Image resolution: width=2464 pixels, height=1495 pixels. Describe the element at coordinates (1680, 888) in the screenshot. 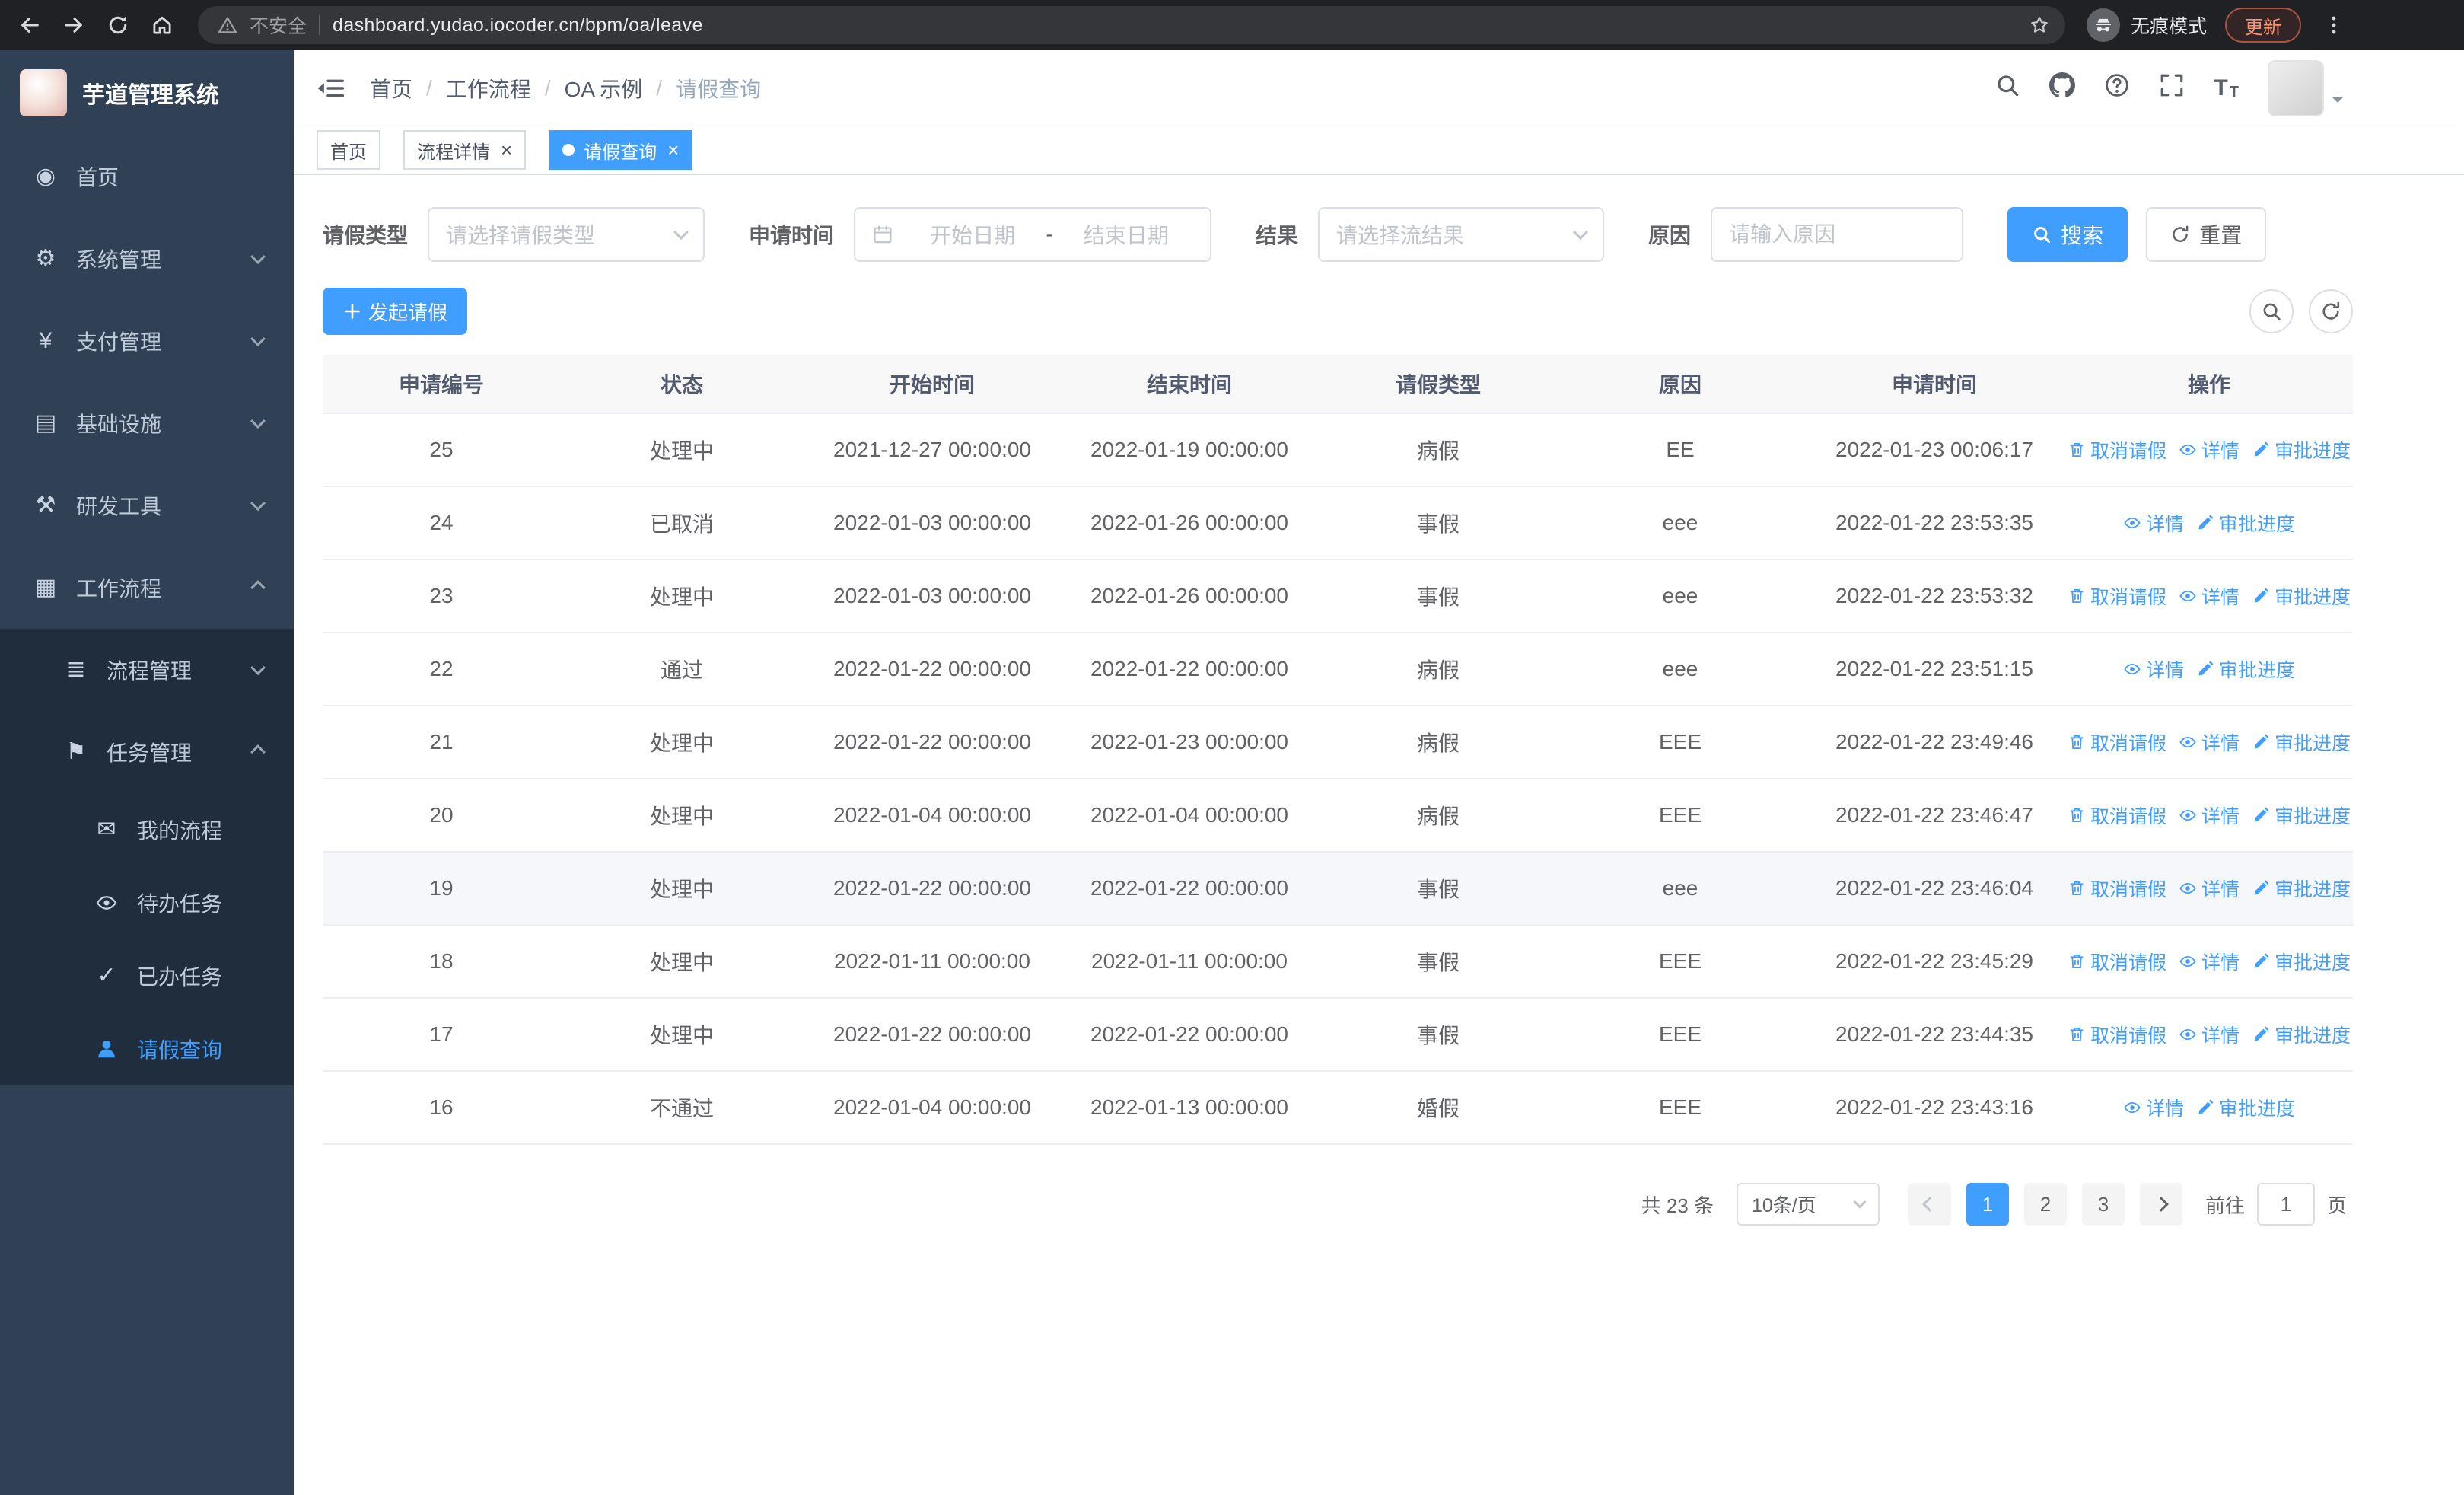

I see `cell-reason: eee` at that location.